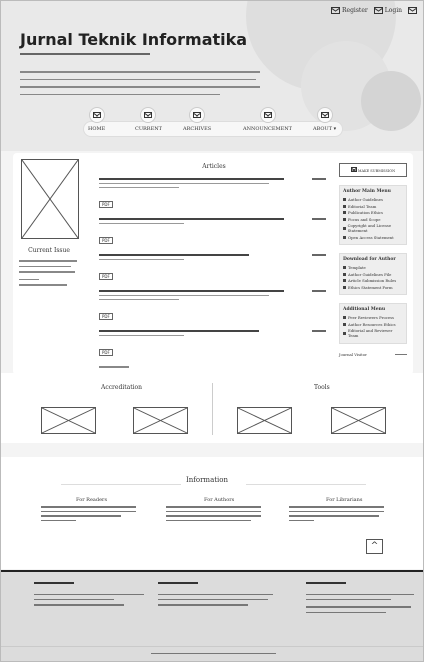 This screenshot has height=662, width=424. Describe the element at coordinates (373, 287) in the screenshot. I see `download-item: Ethics Statement Form` at that location.